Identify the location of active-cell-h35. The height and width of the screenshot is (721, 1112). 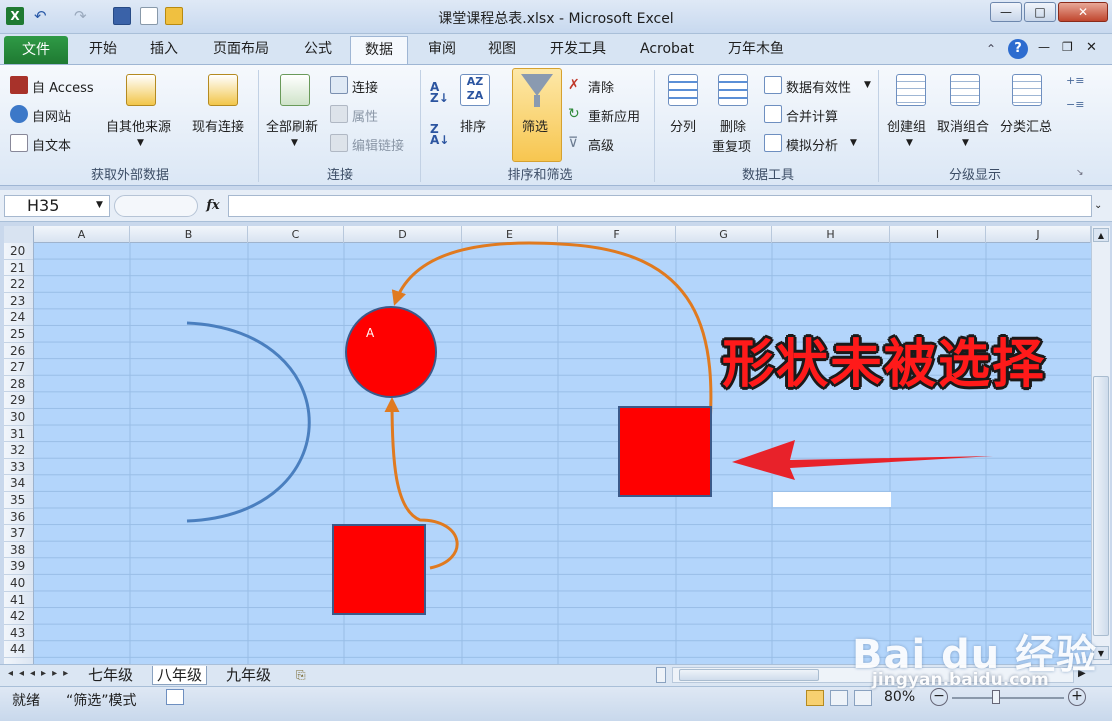
(832, 499).